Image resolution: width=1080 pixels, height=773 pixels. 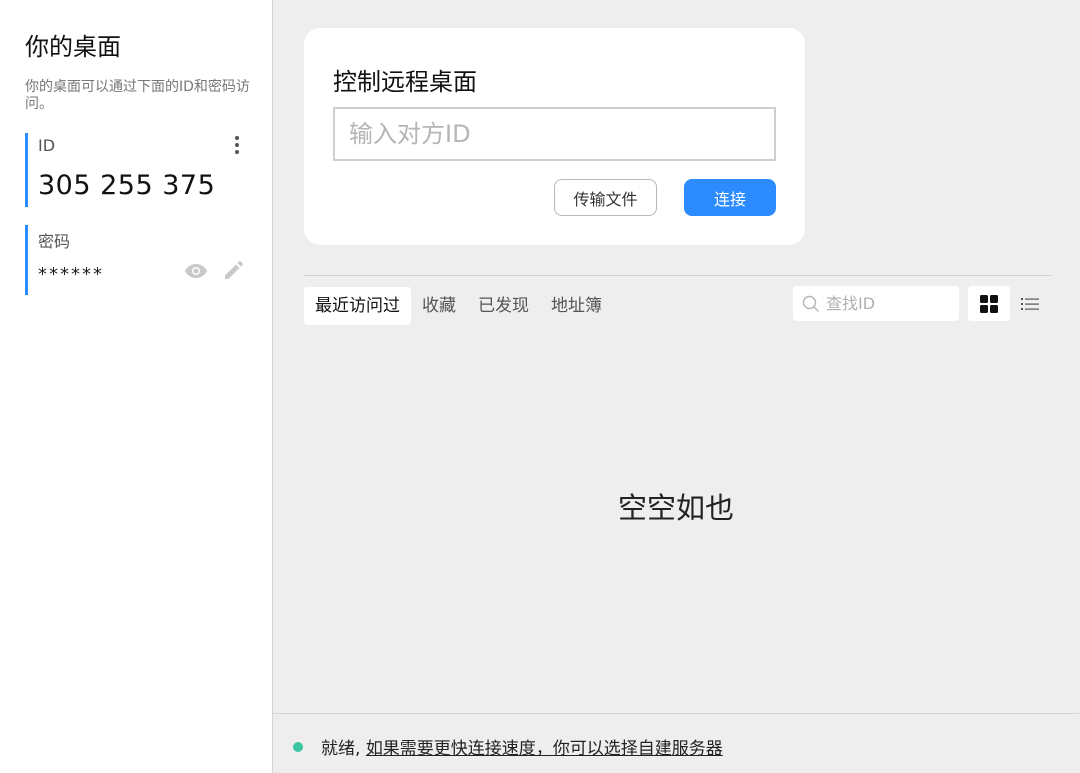 I want to click on kebab-icon, so click(x=237, y=145).